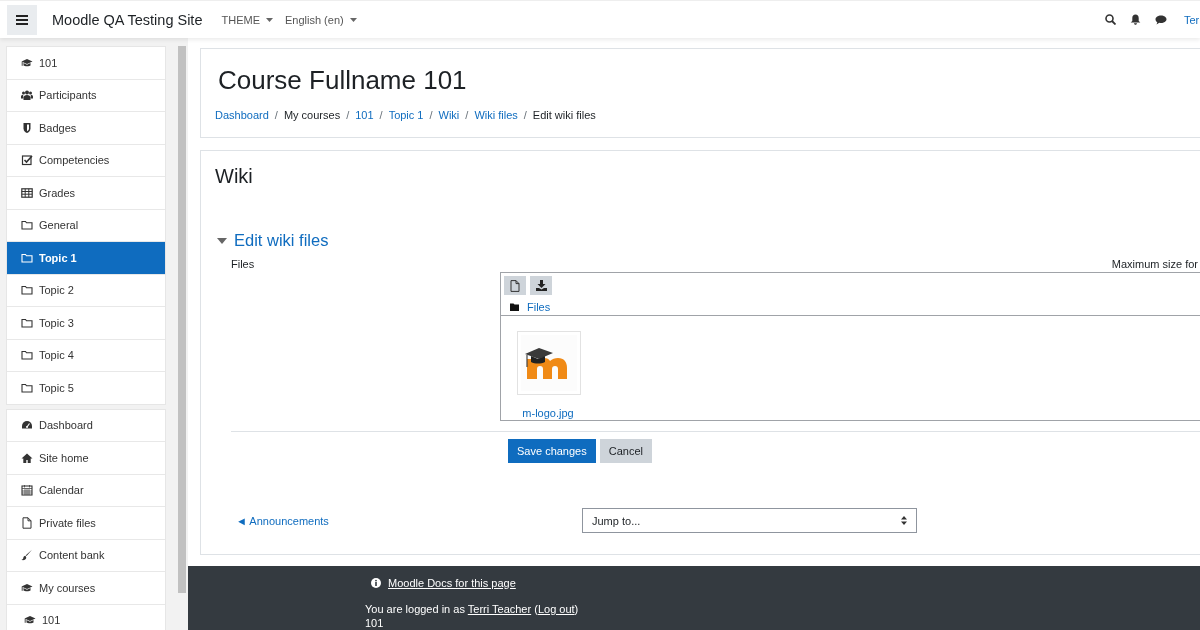  Describe the element at coordinates (27, 490) in the screenshot. I see `calendar-icon` at that location.